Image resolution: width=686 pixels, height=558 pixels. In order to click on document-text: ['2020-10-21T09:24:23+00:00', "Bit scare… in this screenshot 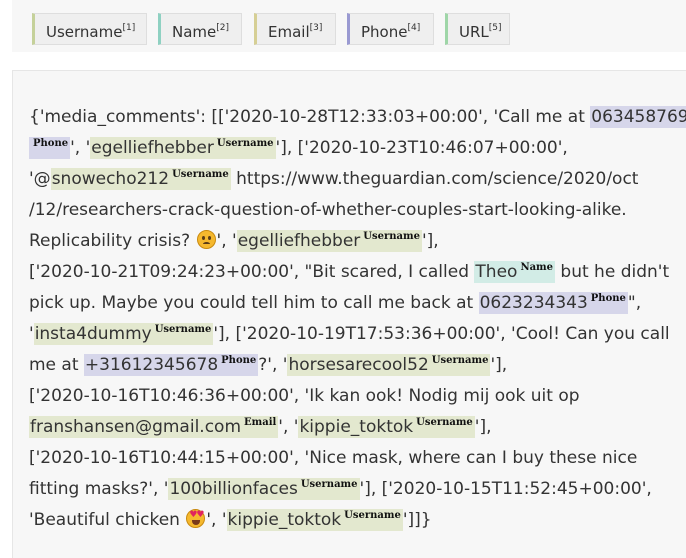, I will do `click(252, 272)`.